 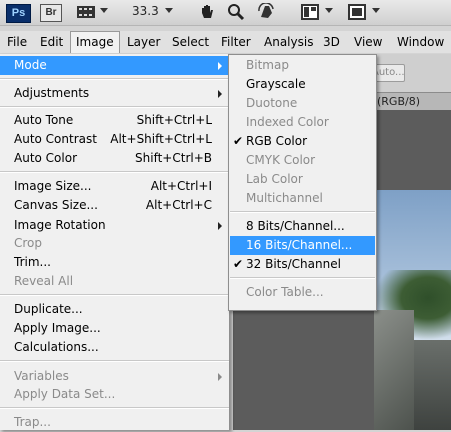 I want to click on zoom-level: 33.3, so click(x=145, y=11).